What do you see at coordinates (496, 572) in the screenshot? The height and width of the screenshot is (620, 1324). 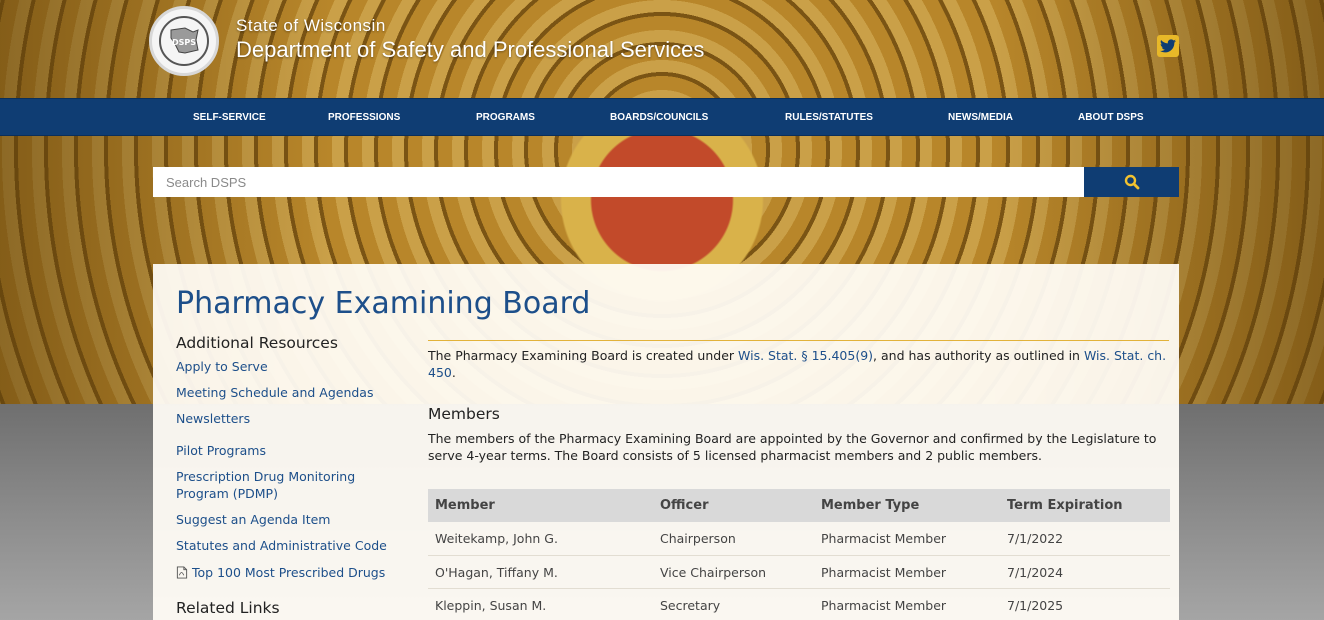 I see `member-name: O'Hagan, Tiffany M.` at bounding box center [496, 572].